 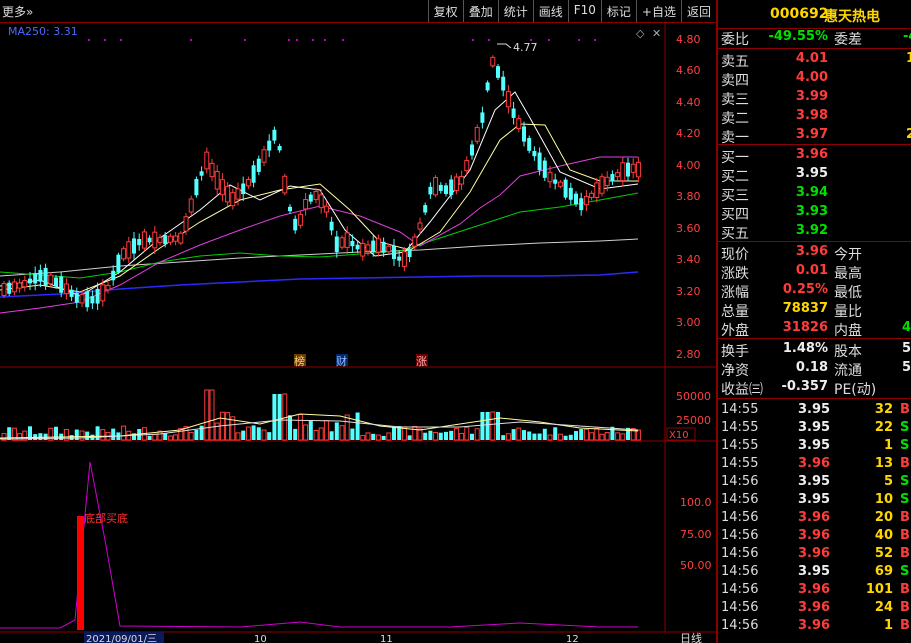 I want to click on tick-volume: 24, so click(x=883, y=607).